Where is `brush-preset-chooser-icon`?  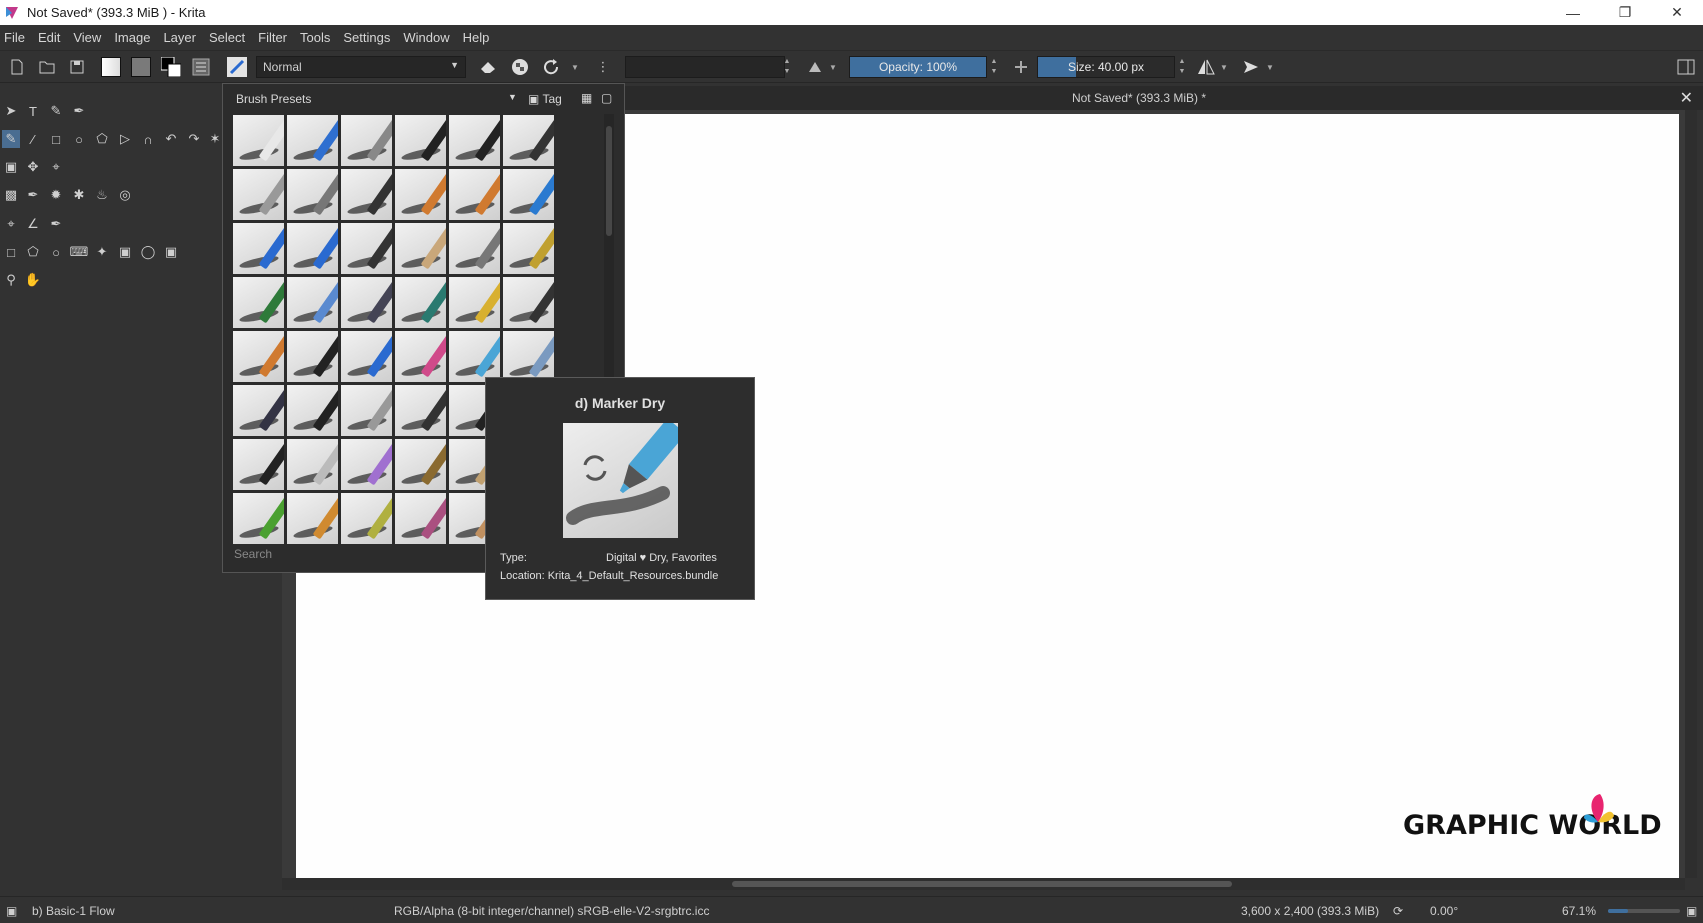
brush-preset-chooser-icon is located at coordinates (237, 67).